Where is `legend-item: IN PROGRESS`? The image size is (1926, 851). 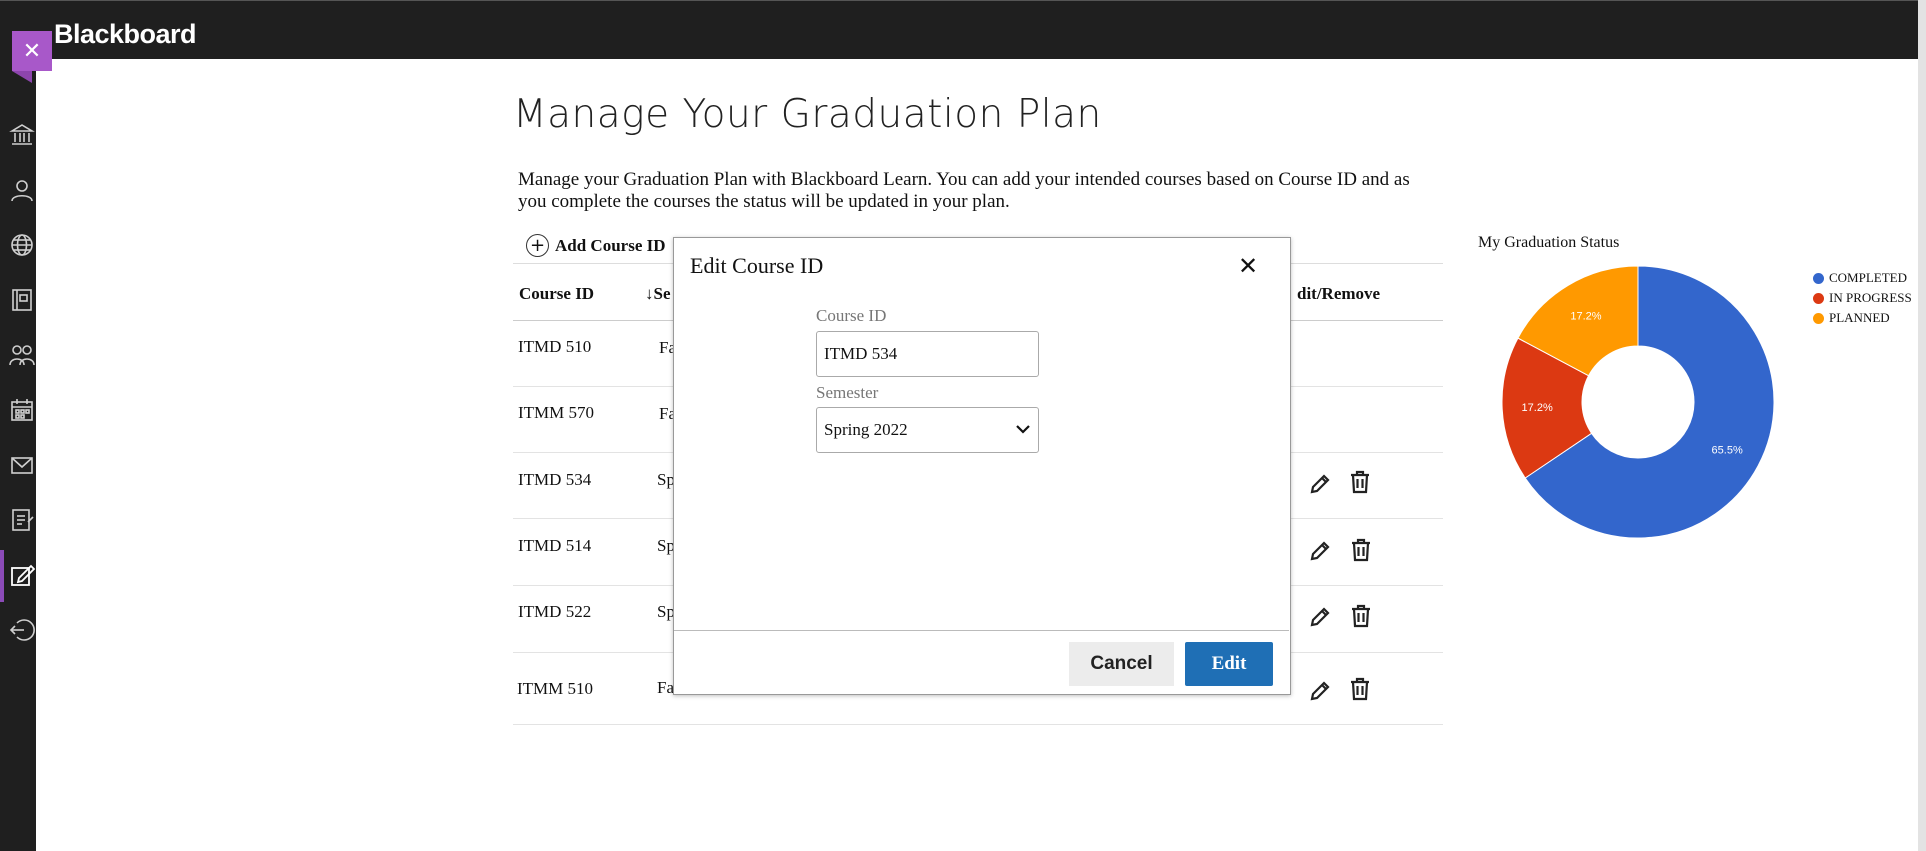
legend-item: IN PROGRESS is located at coordinates (1862, 298).